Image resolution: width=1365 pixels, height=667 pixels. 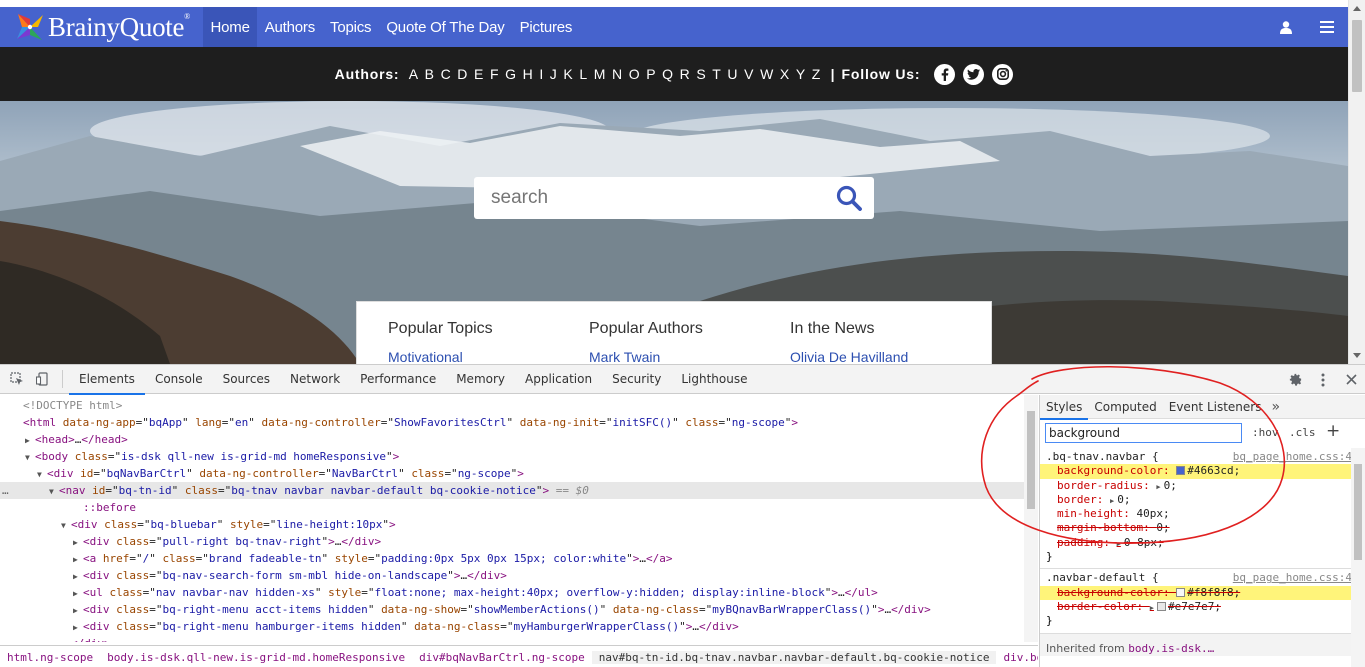 I want to click on styles-filter-input, so click(x=1143, y=433).